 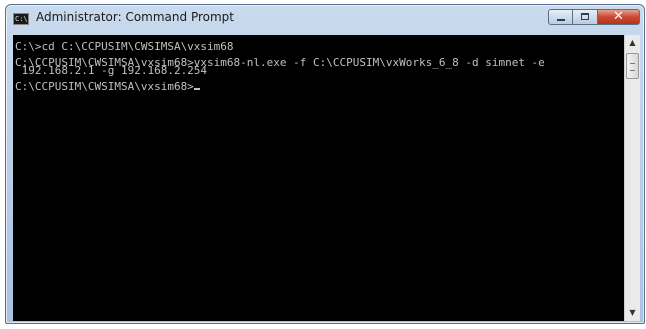 I want to click on window-controls: ✕, so click(x=594, y=17).